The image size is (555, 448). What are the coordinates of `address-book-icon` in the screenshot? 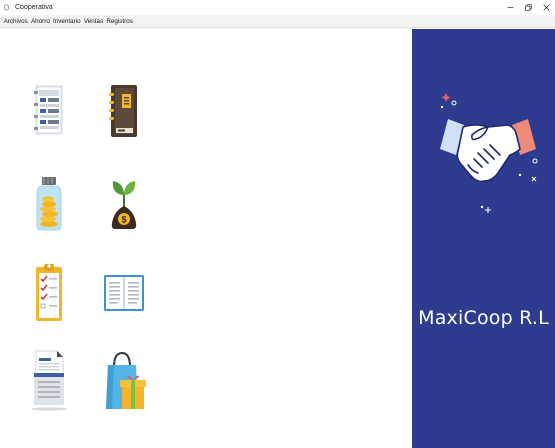 It's located at (123, 111).